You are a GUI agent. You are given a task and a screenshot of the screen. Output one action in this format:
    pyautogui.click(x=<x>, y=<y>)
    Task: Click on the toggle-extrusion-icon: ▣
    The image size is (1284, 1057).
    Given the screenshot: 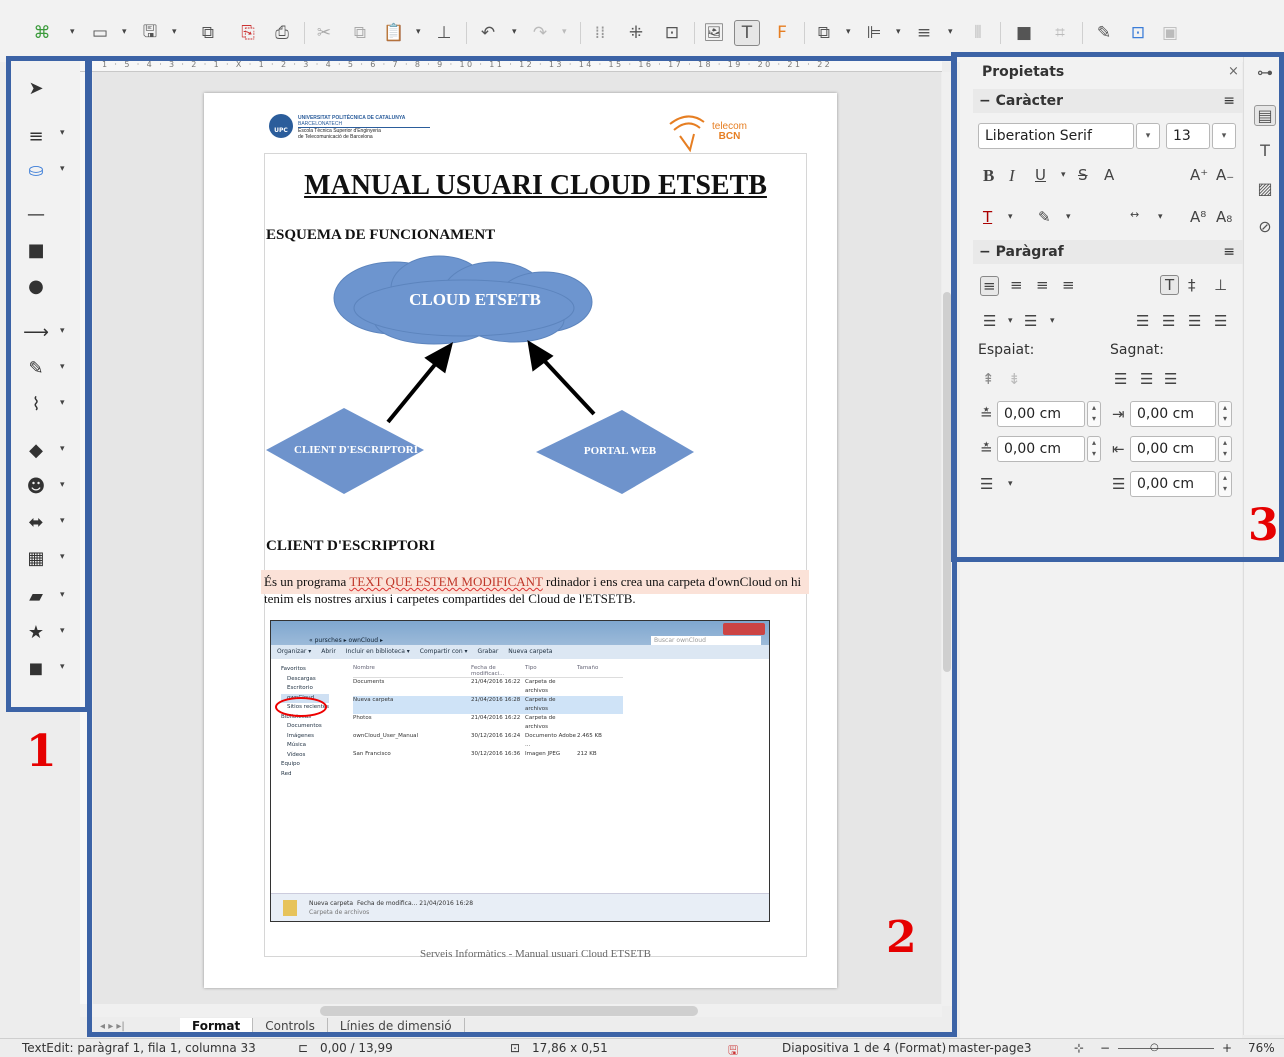 What is the action you would take?
    pyautogui.click(x=1170, y=33)
    